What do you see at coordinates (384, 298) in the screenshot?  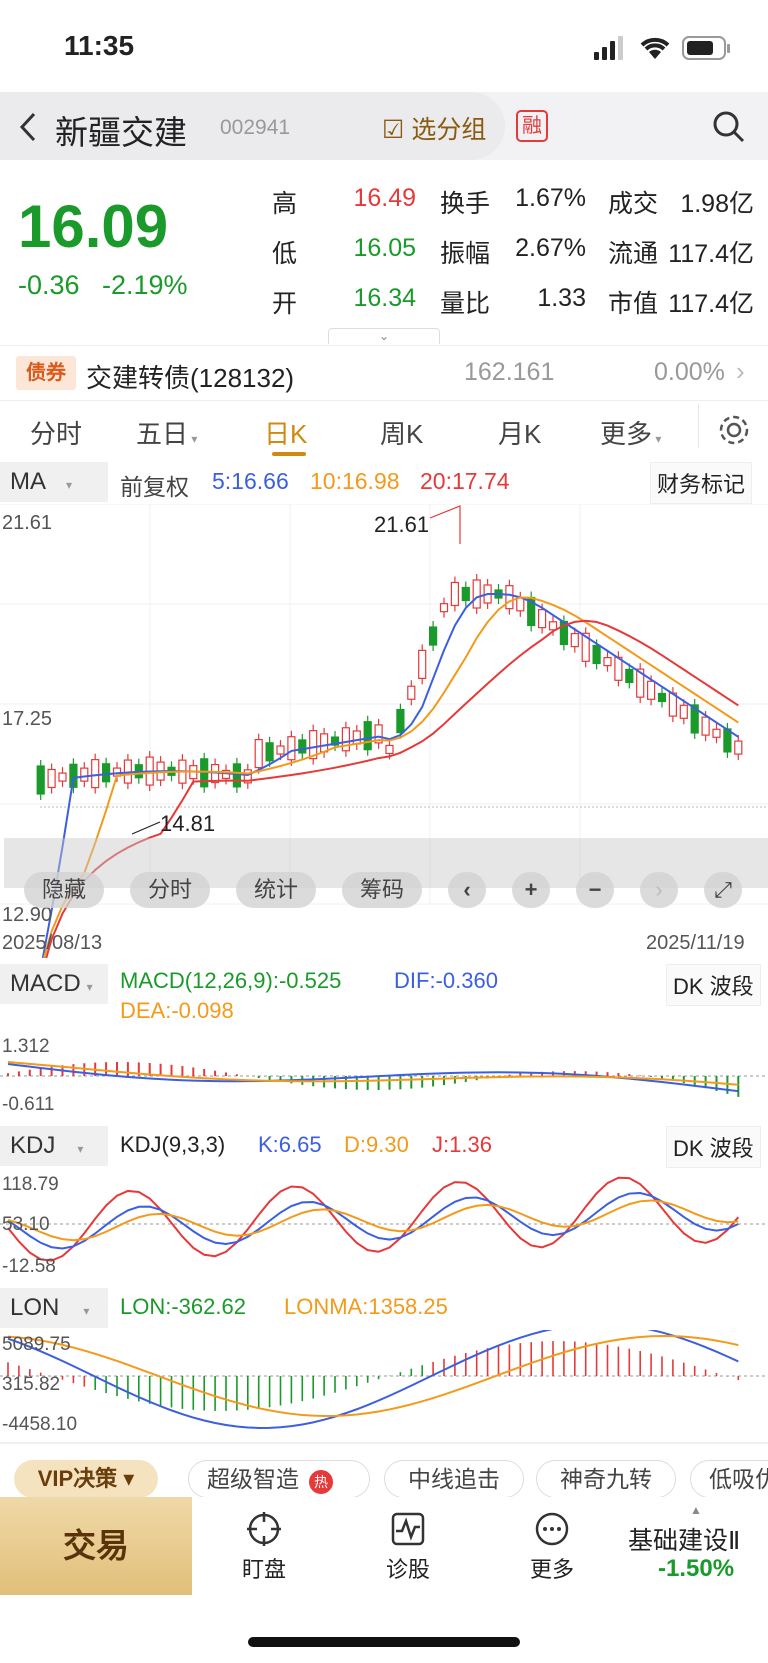 I see `quote-value: 16.34` at bounding box center [384, 298].